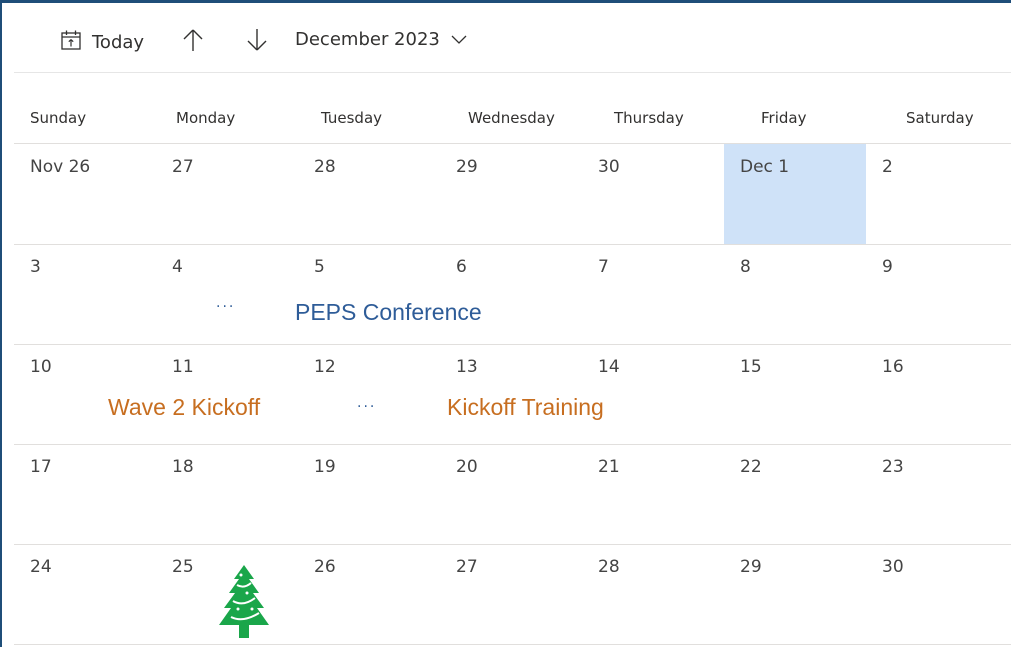  What do you see at coordinates (937, 294) in the screenshot?
I see `day-cell: 9` at bounding box center [937, 294].